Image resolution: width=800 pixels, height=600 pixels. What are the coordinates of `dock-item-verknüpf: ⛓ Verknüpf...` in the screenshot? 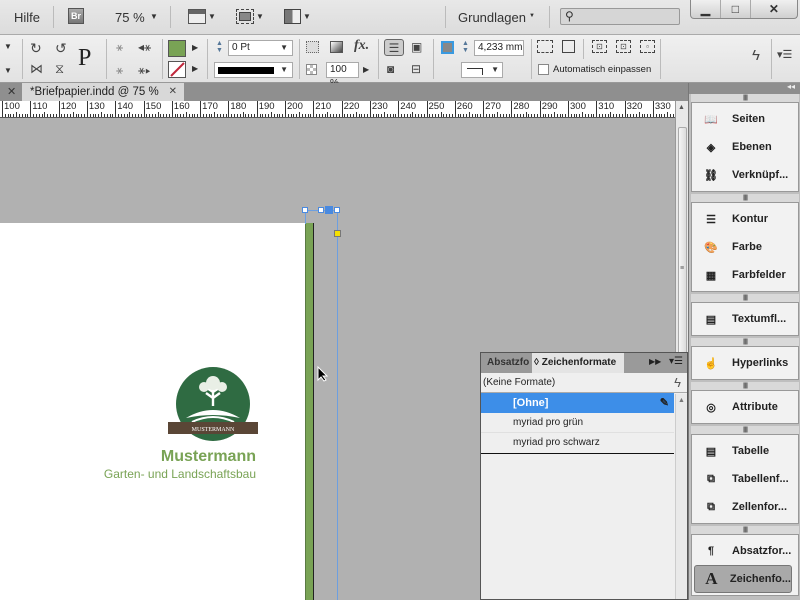 It's located at (745, 175).